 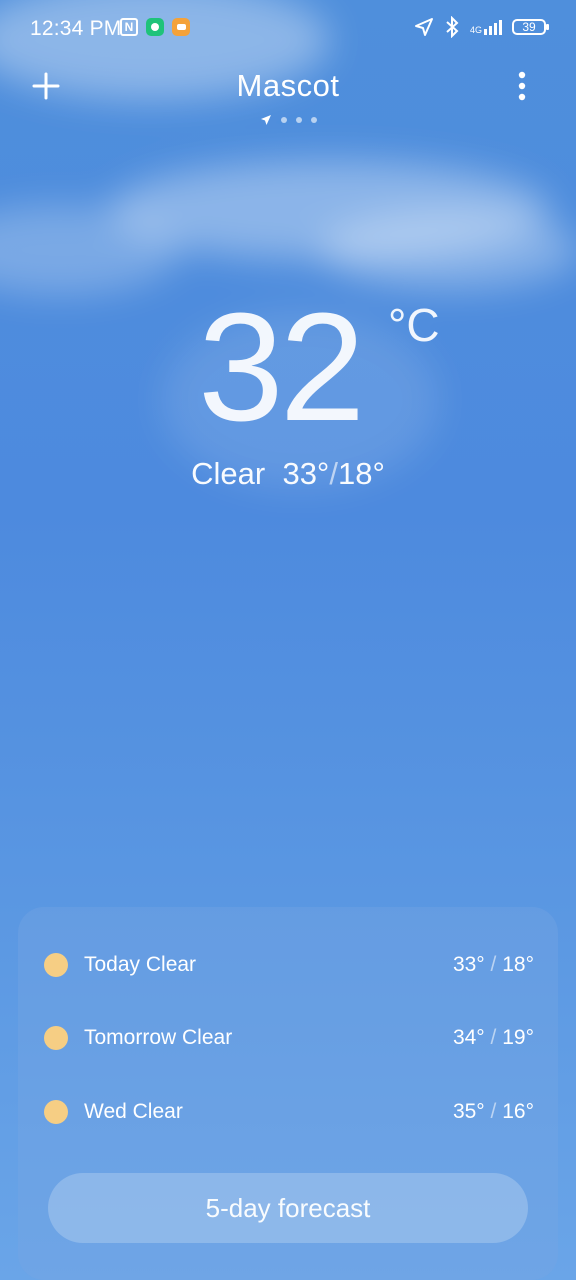 What do you see at coordinates (423, 27) in the screenshot?
I see `location-icon` at bounding box center [423, 27].